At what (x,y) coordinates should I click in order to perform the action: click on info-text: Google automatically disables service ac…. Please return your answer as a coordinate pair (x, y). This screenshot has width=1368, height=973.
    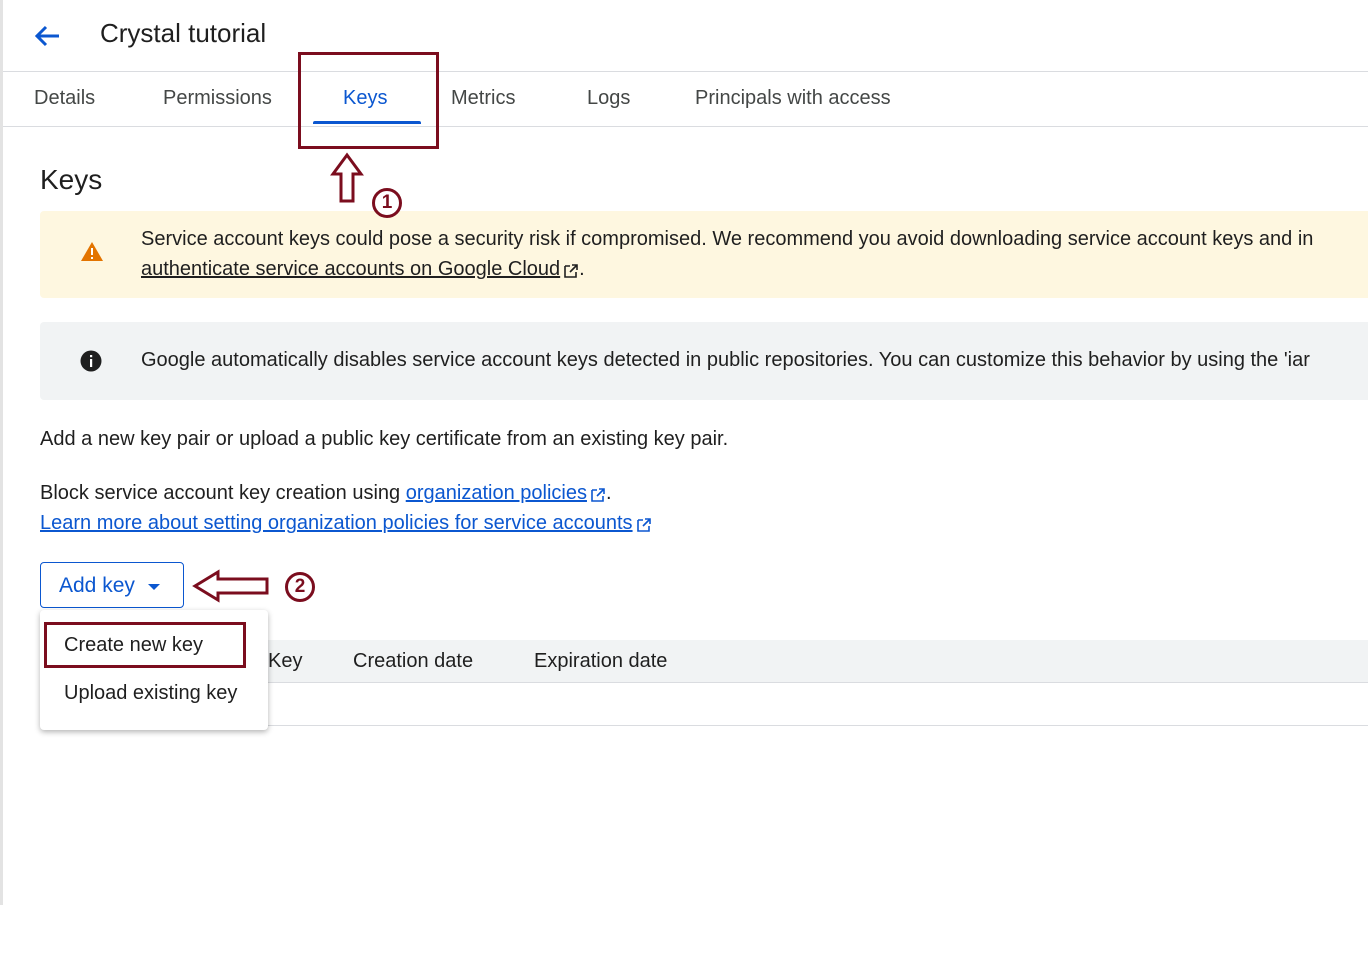
    Looking at the image, I should click on (725, 360).